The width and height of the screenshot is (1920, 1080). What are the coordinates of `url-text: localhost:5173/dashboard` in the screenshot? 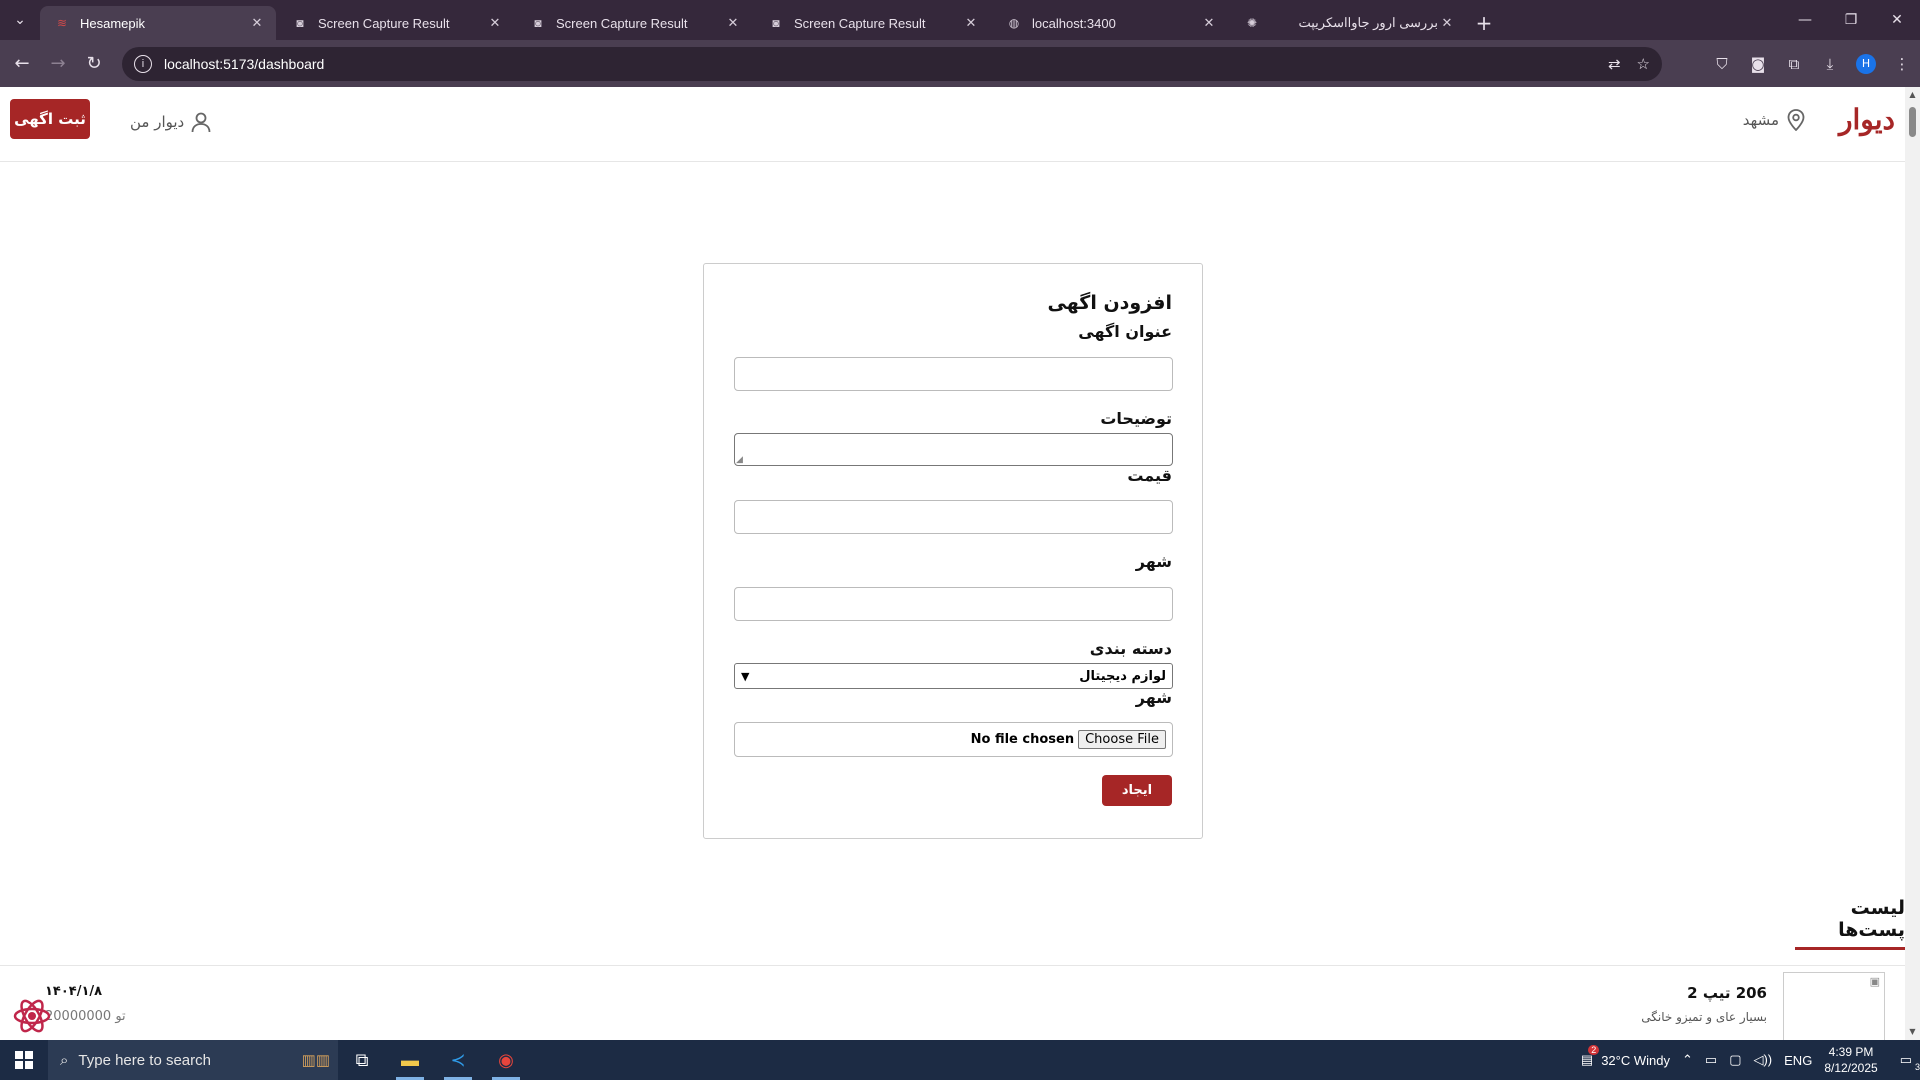 It's located at (244, 64).